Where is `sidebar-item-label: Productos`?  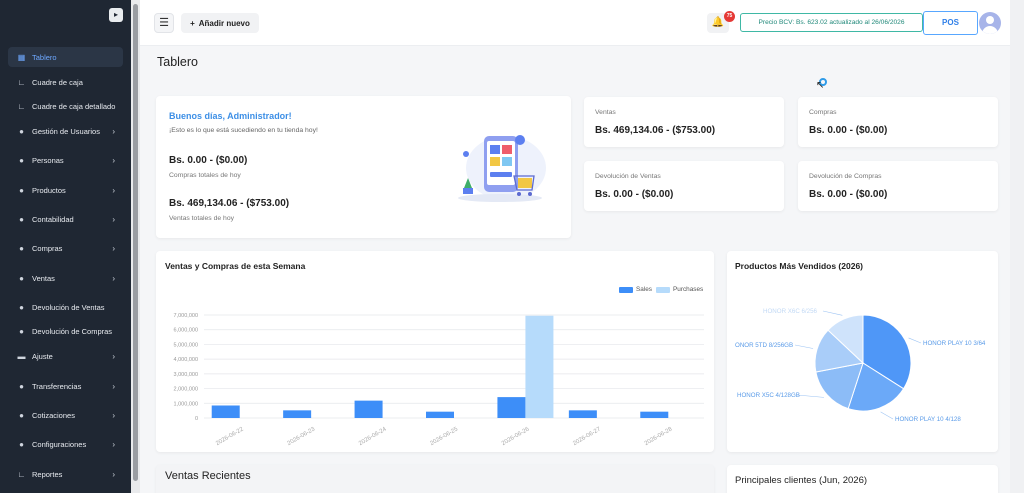 sidebar-item-label: Productos is located at coordinates (49, 190).